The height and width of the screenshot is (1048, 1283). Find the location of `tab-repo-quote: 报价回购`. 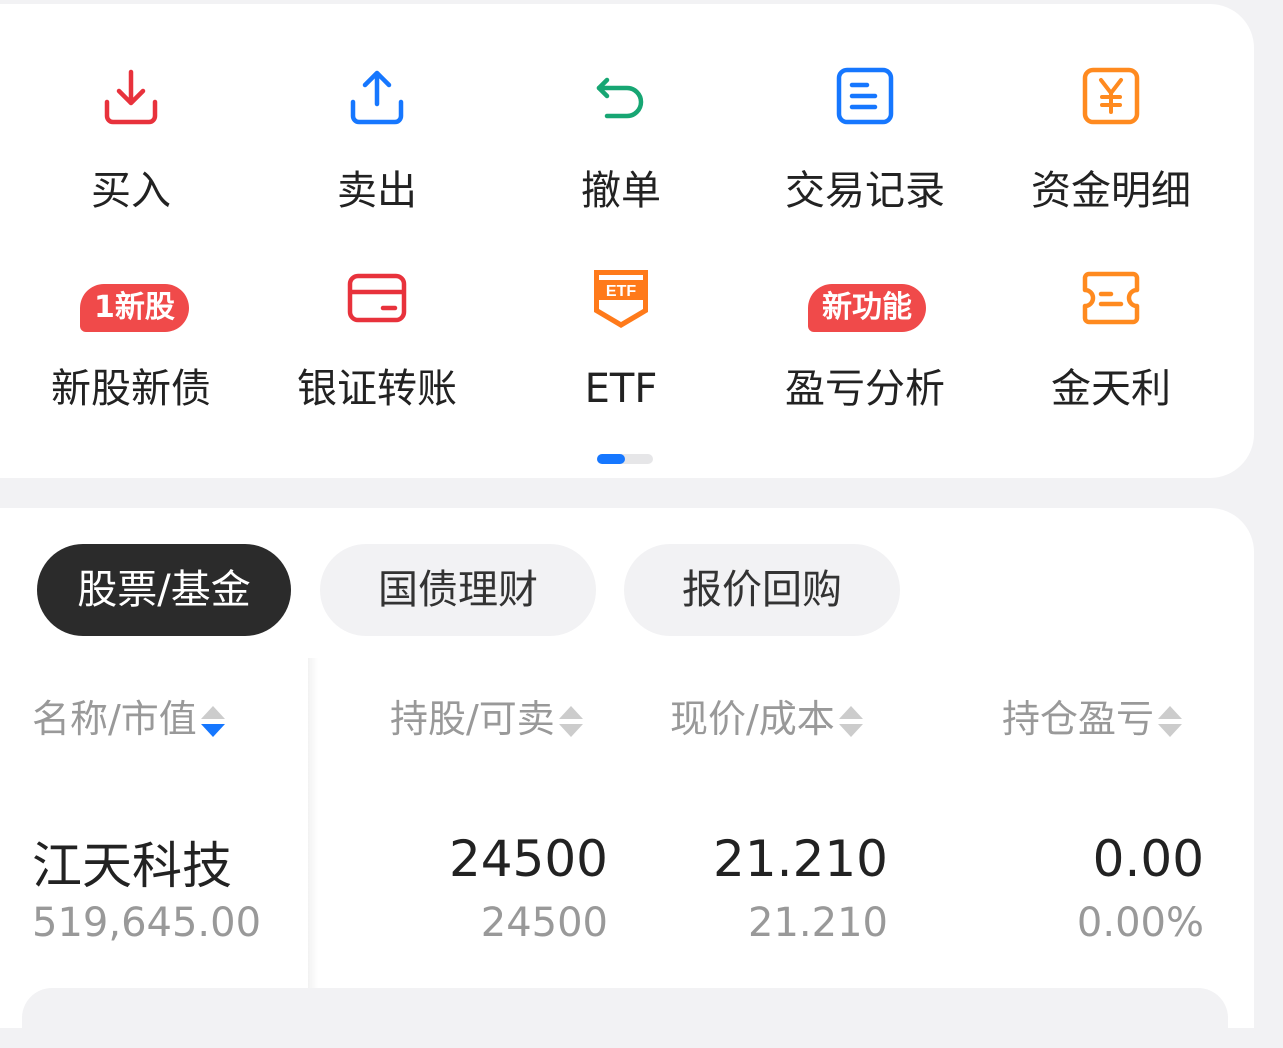

tab-repo-quote: 报价回购 is located at coordinates (762, 590).